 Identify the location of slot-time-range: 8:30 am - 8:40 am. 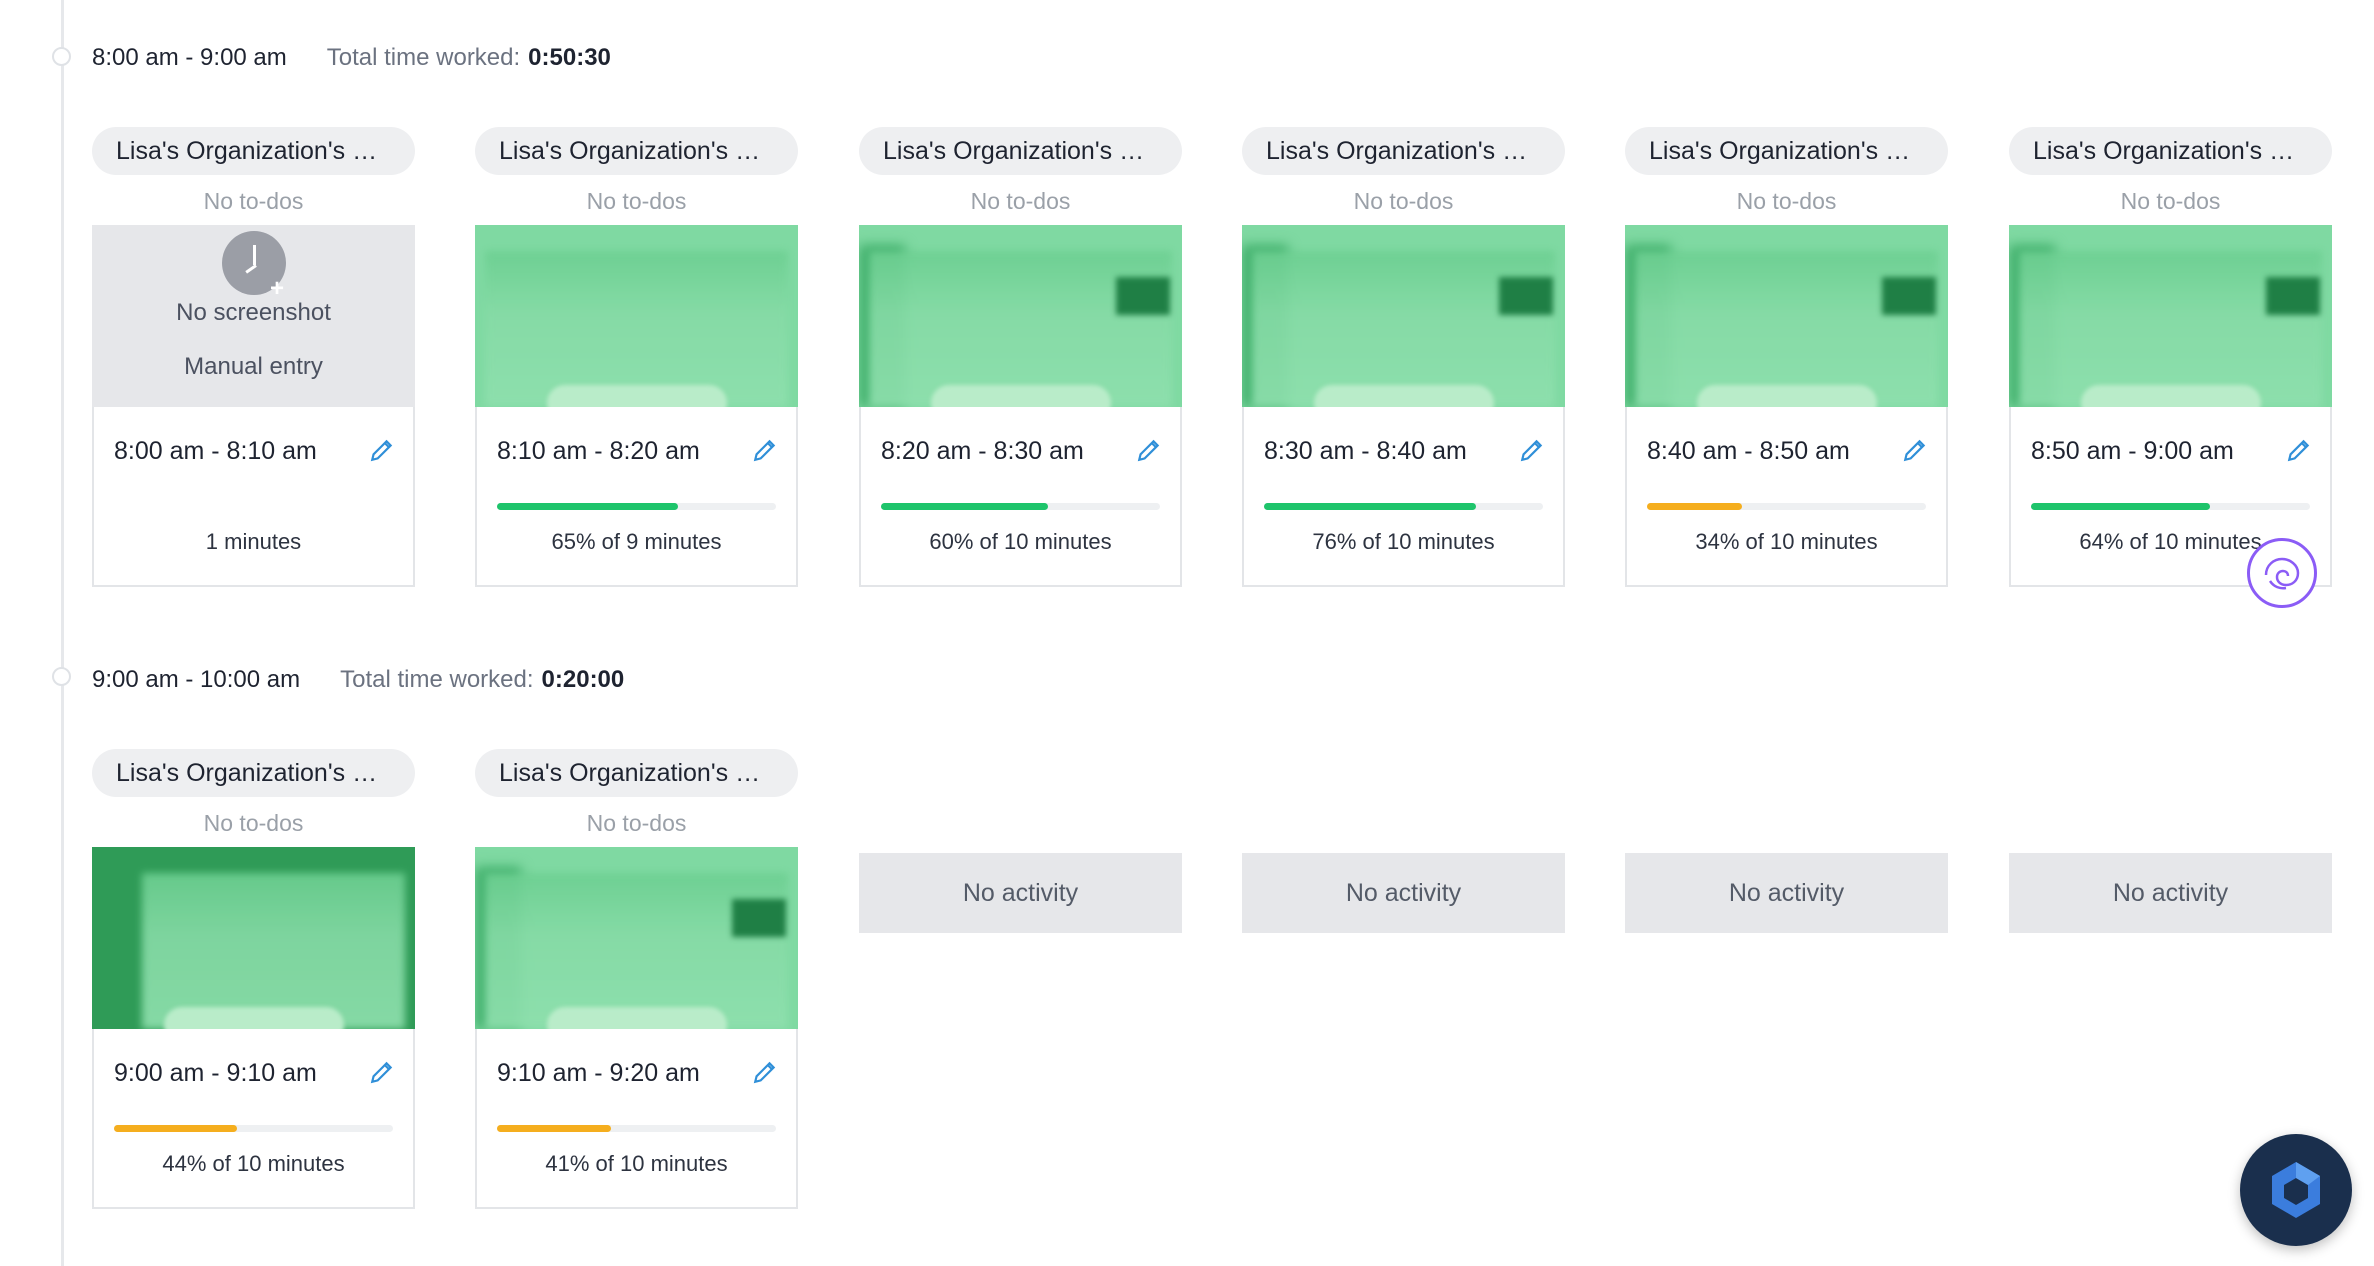
(1365, 451).